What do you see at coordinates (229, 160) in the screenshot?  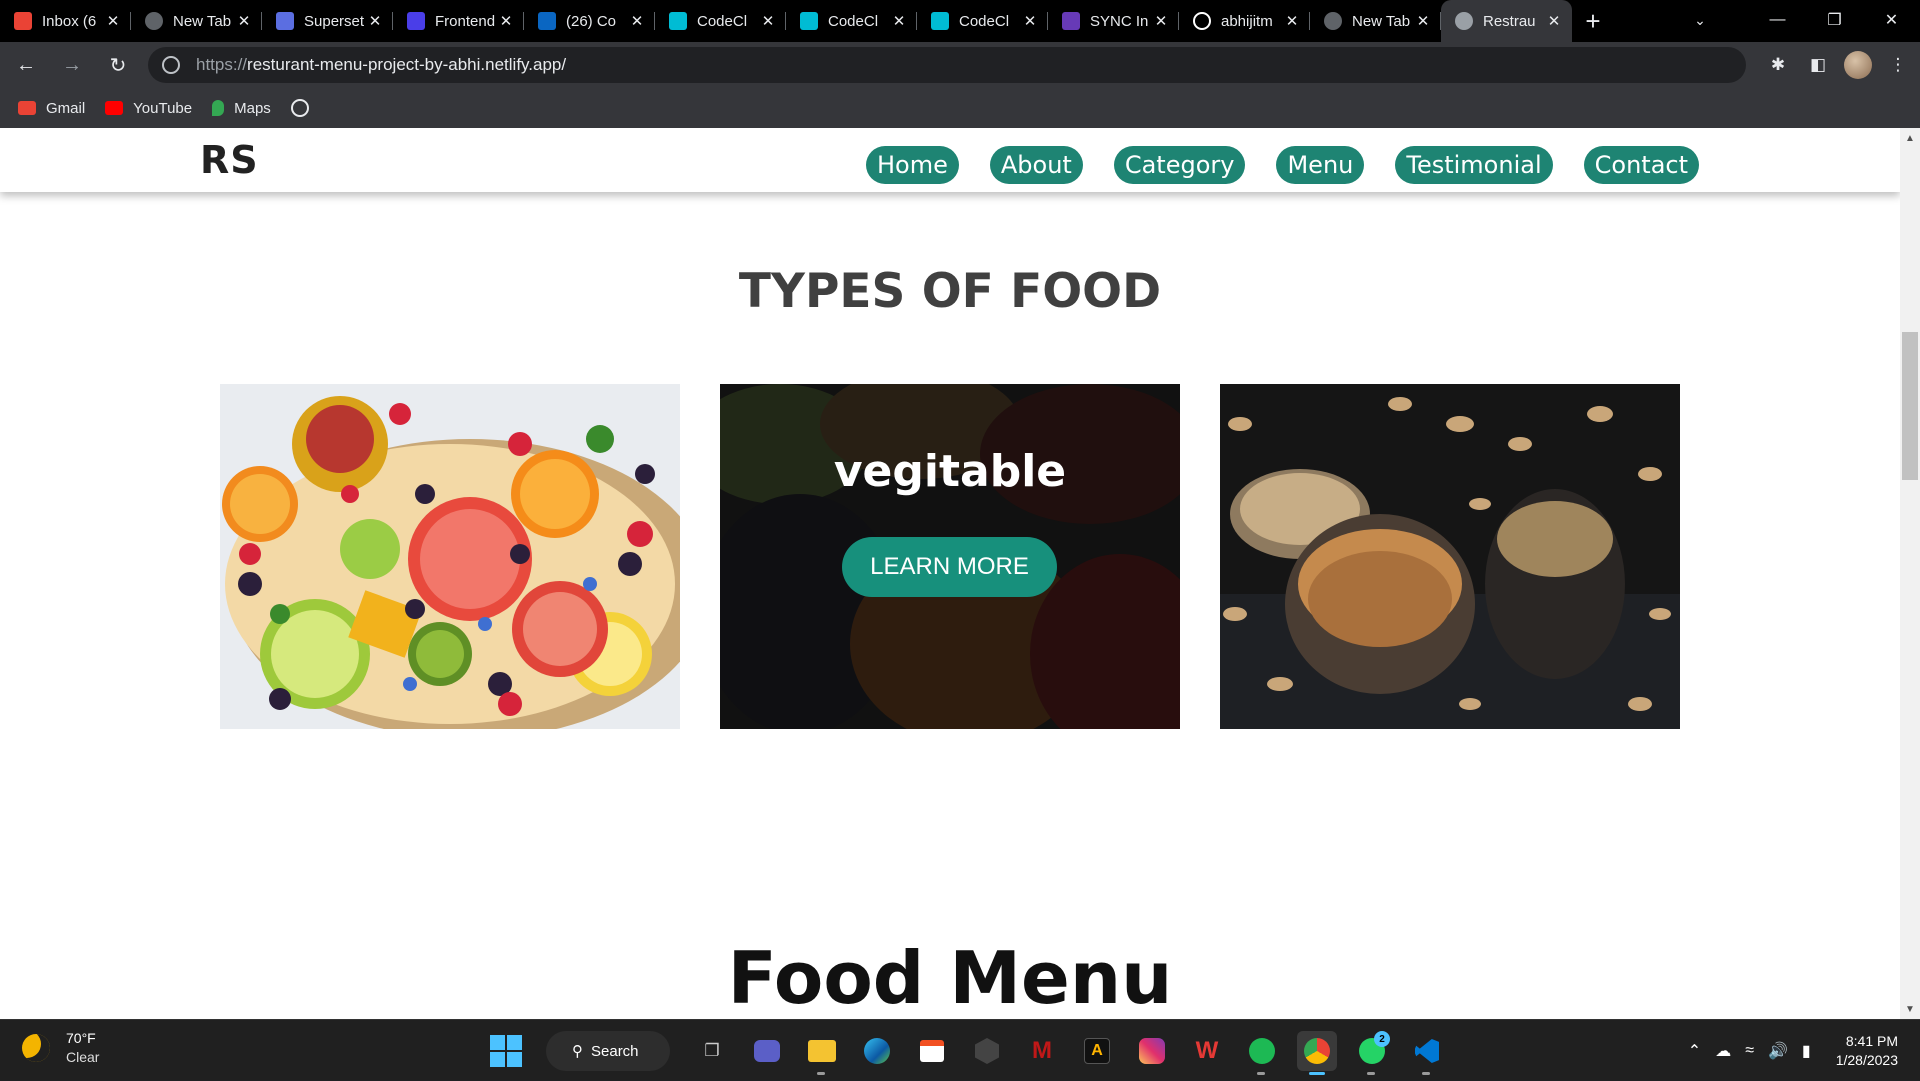 I see `site-logo: RS` at bounding box center [229, 160].